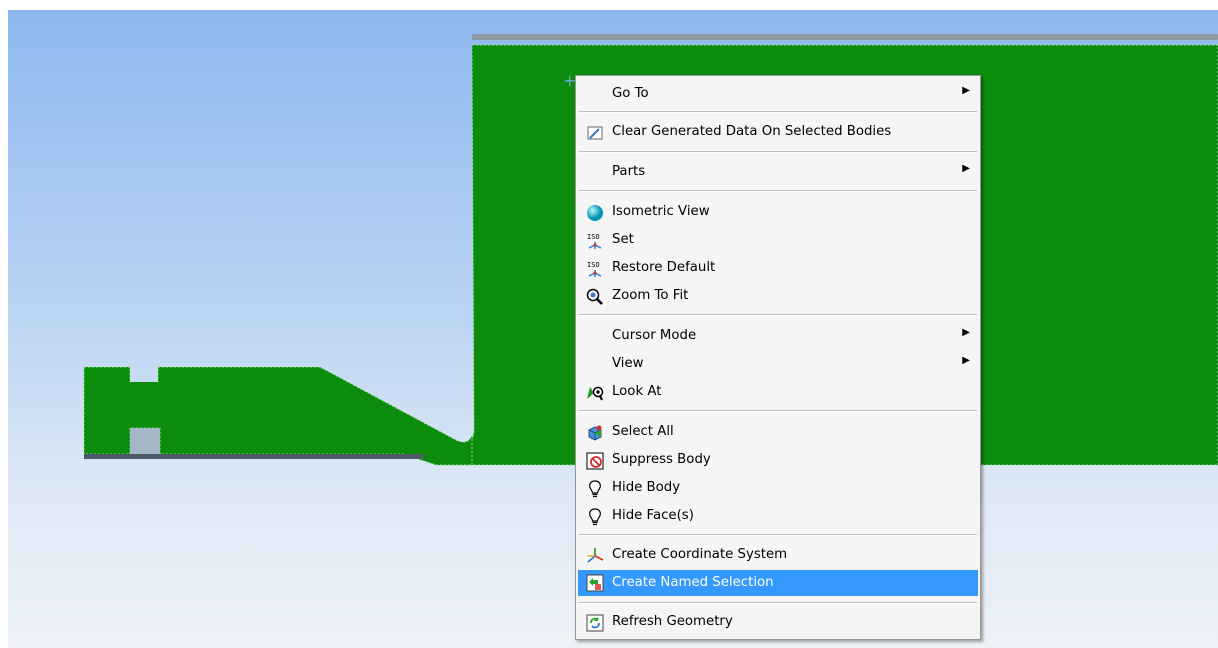 This screenshot has width=1218, height=648. What do you see at coordinates (845, 37) in the screenshot?
I see `body-top-edge` at bounding box center [845, 37].